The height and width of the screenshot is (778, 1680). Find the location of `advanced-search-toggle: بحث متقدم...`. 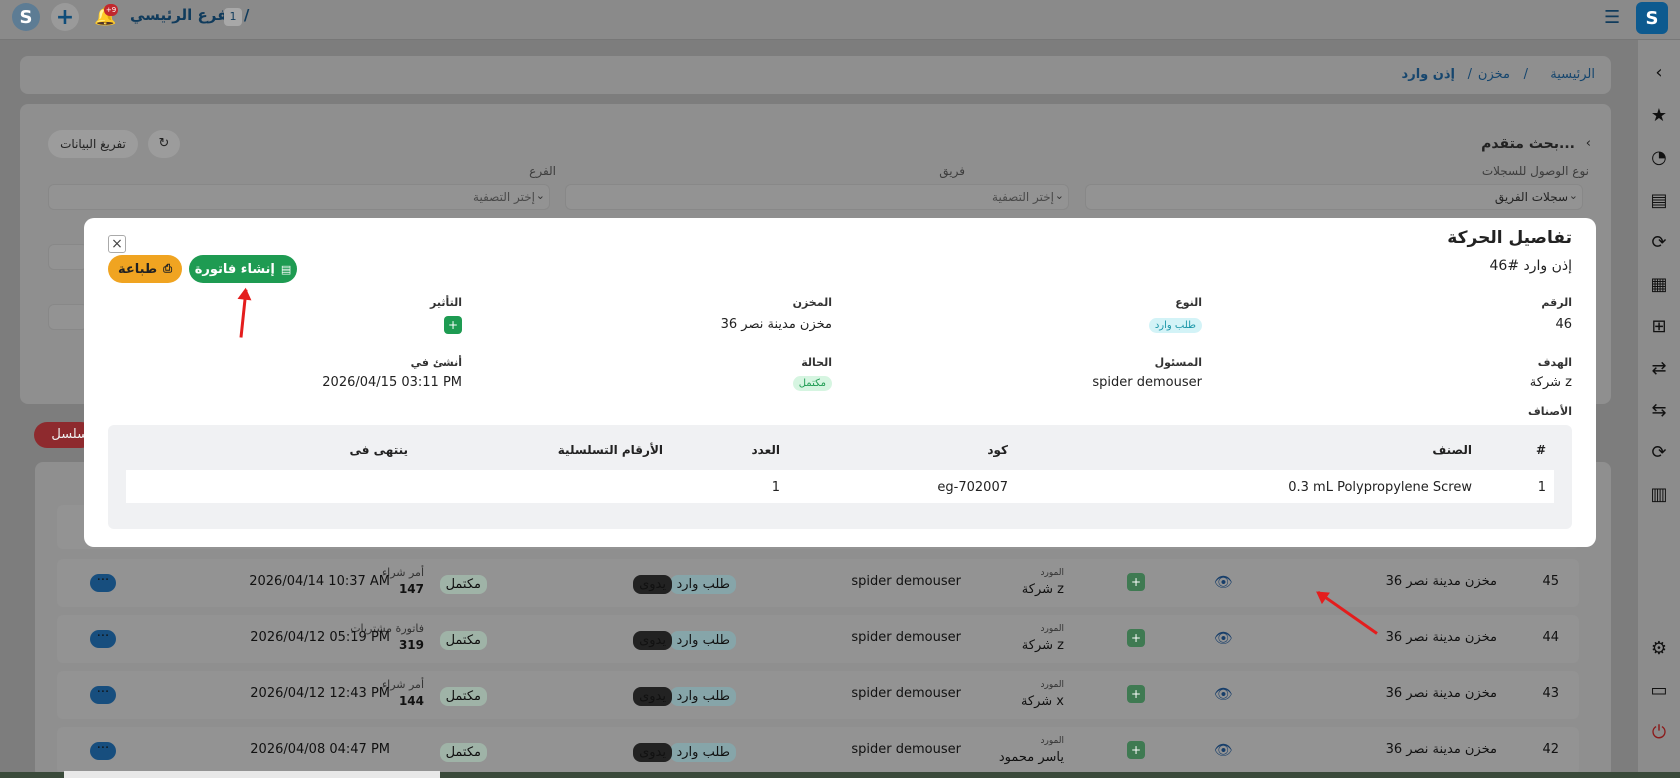

advanced-search-toggle: بحث متقدم... is located at coordinates (1528, 144).